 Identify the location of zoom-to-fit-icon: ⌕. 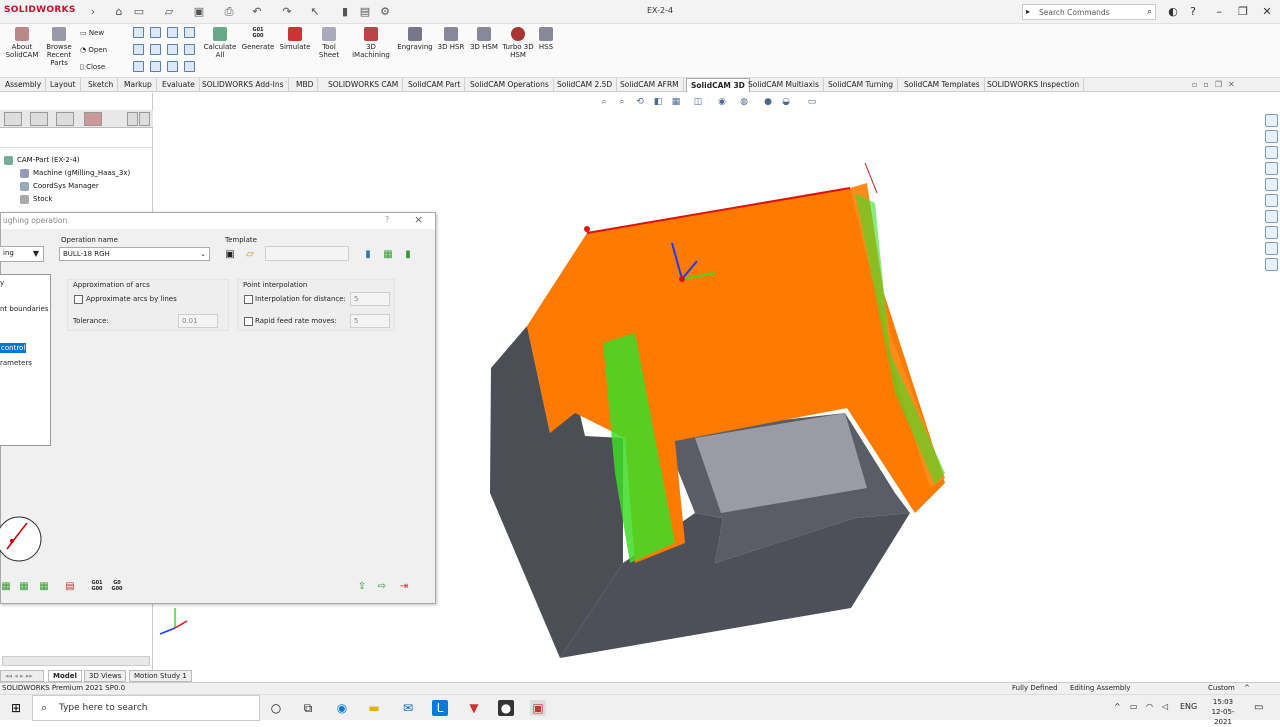
(604, 102).